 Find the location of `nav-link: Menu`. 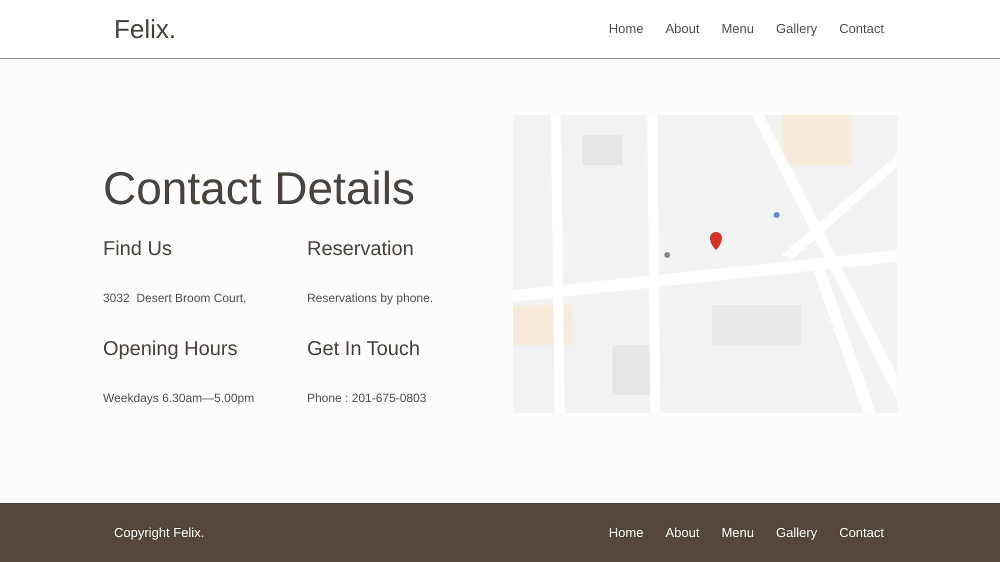

nav-link: Menu is located at coordinates (737, 29).